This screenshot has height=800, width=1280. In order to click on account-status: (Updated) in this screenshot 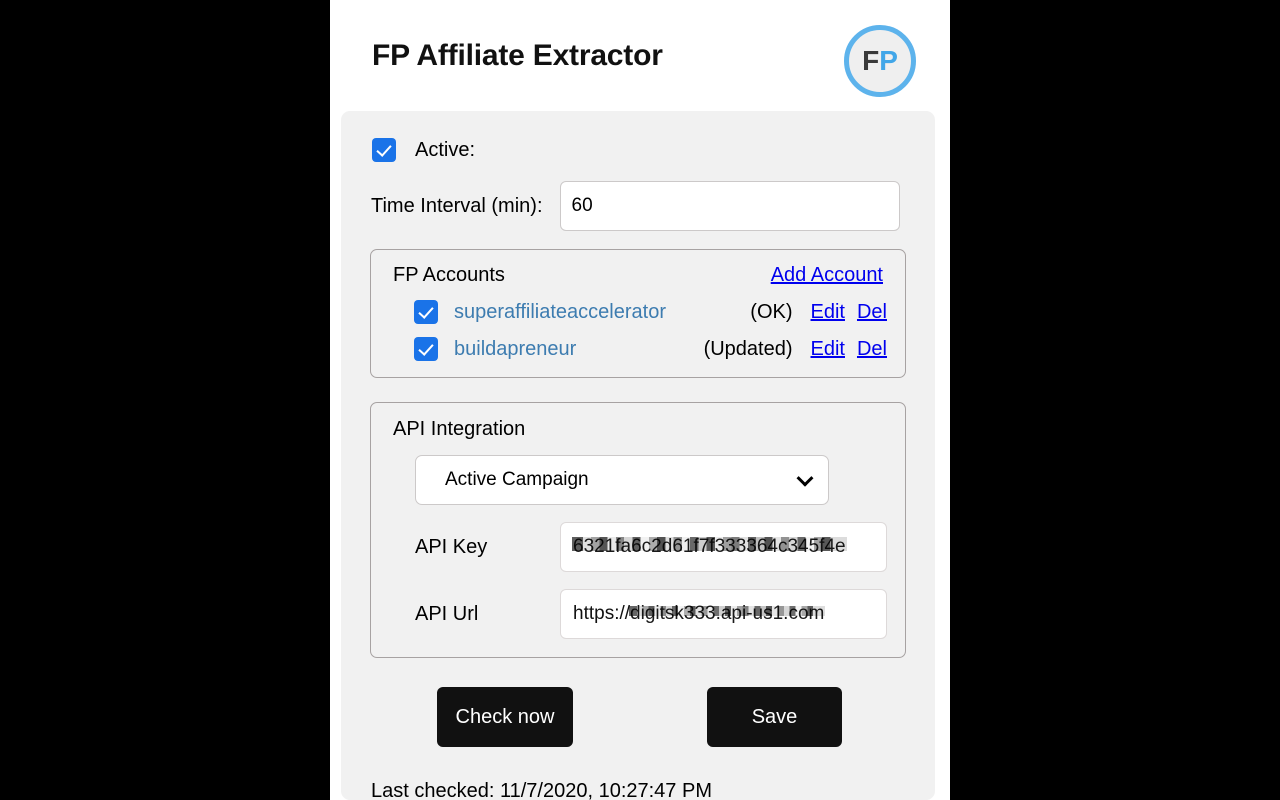, I will do `click(748, 348)`.